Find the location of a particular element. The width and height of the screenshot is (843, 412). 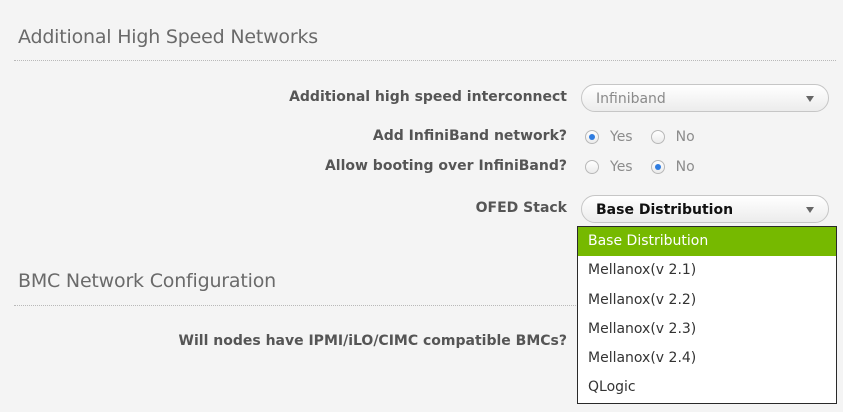

add-infiniband-yes-label: Yes is located at coordinates (621, 137).